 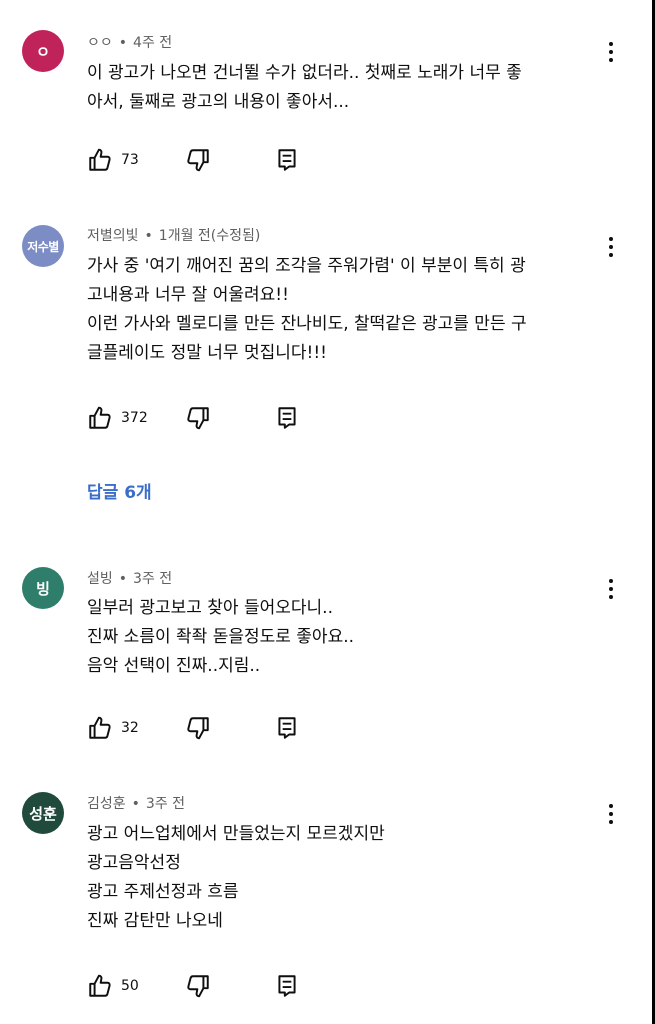 I want to click on author-name: 저별의빛, so click(x=113, y=236).